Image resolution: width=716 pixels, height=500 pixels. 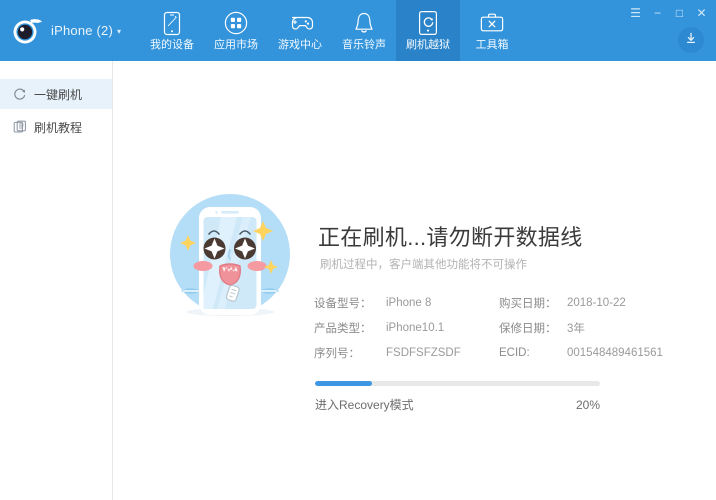 I want to click on nav-item-app-market: 应用市场, so click(x=236, y=30).